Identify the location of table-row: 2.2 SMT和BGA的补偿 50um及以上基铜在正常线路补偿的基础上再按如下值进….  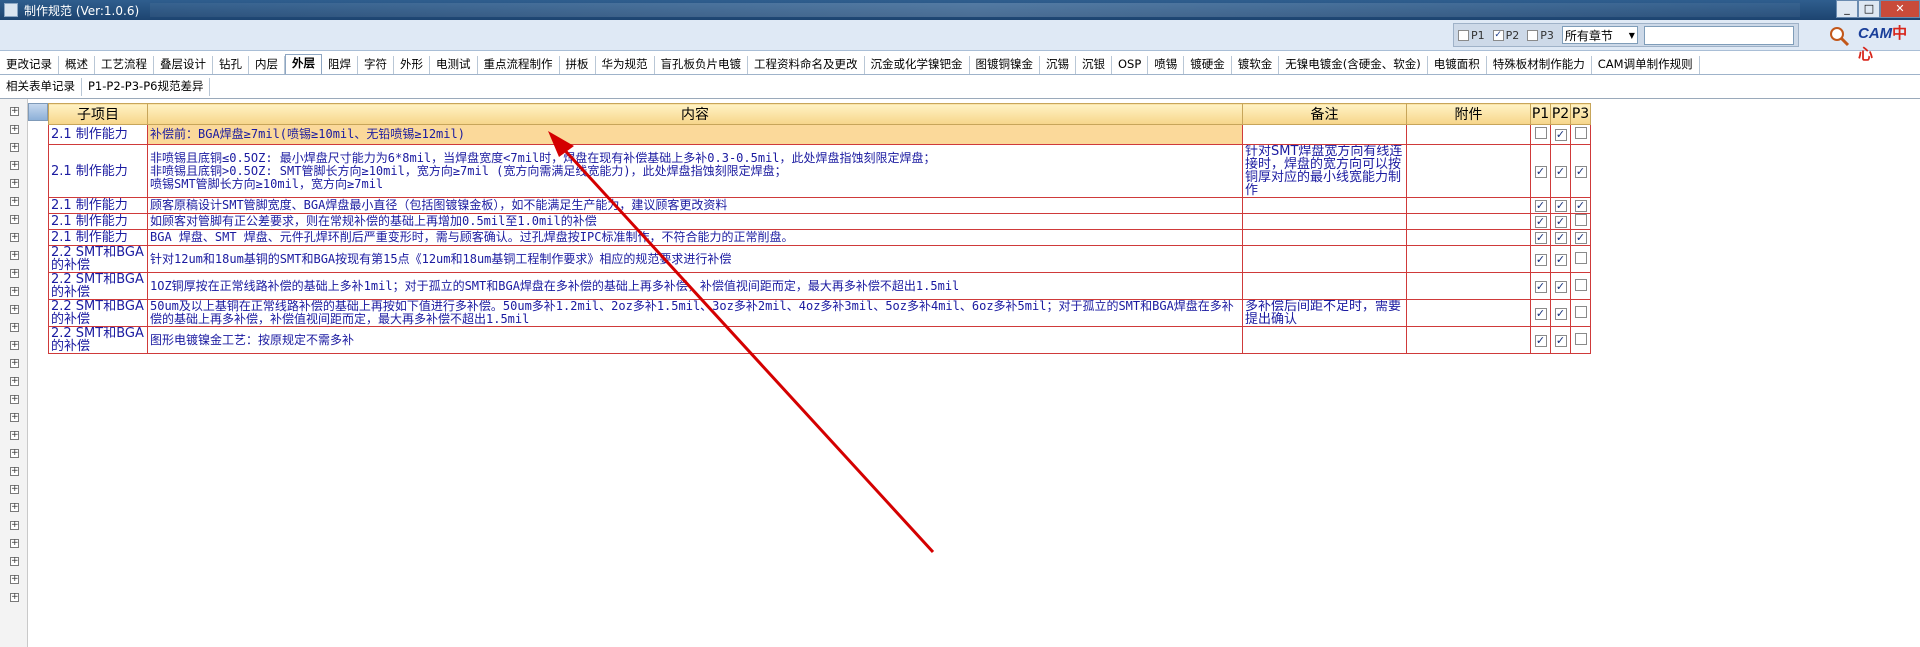
(819, 313).